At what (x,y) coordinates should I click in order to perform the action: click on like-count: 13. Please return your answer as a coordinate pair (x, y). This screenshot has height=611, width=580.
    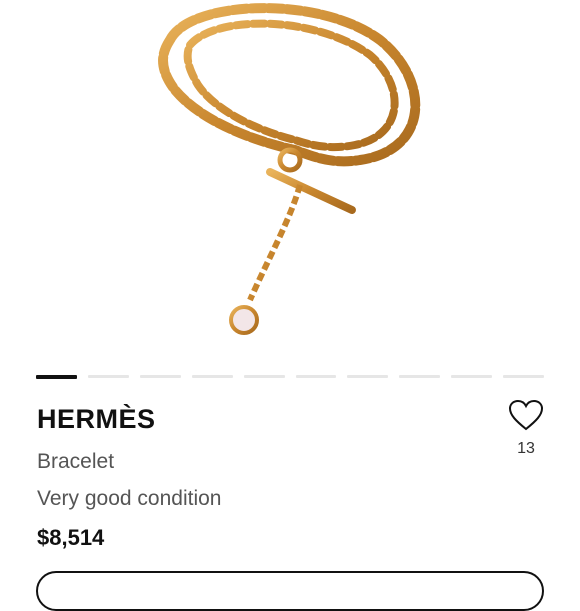
    Looking at the image, I should click on (526, 448).